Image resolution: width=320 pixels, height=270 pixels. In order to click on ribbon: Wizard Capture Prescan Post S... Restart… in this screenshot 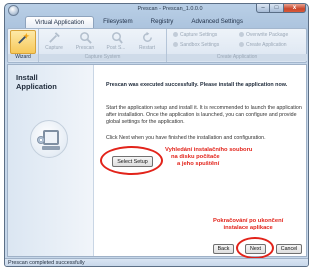, I will do `click(157, 45)`.